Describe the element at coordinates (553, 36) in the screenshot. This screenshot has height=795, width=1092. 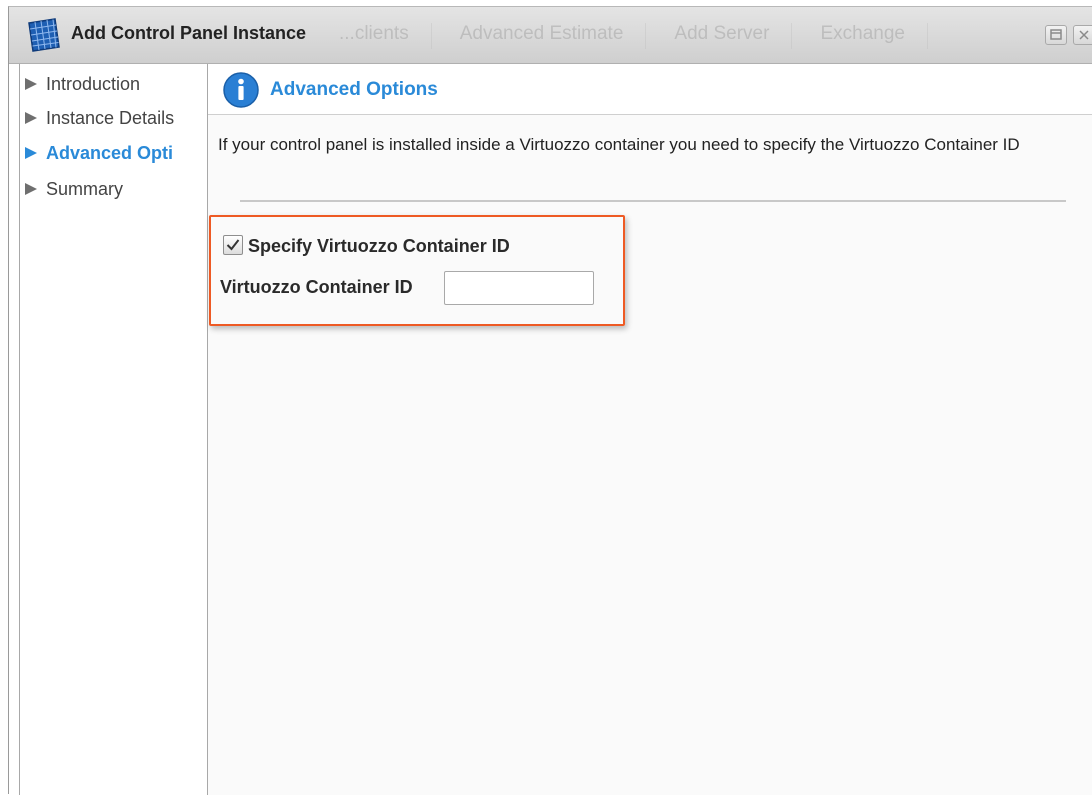
I see `background-toolbar-item: Advanced Estimate` at that location.